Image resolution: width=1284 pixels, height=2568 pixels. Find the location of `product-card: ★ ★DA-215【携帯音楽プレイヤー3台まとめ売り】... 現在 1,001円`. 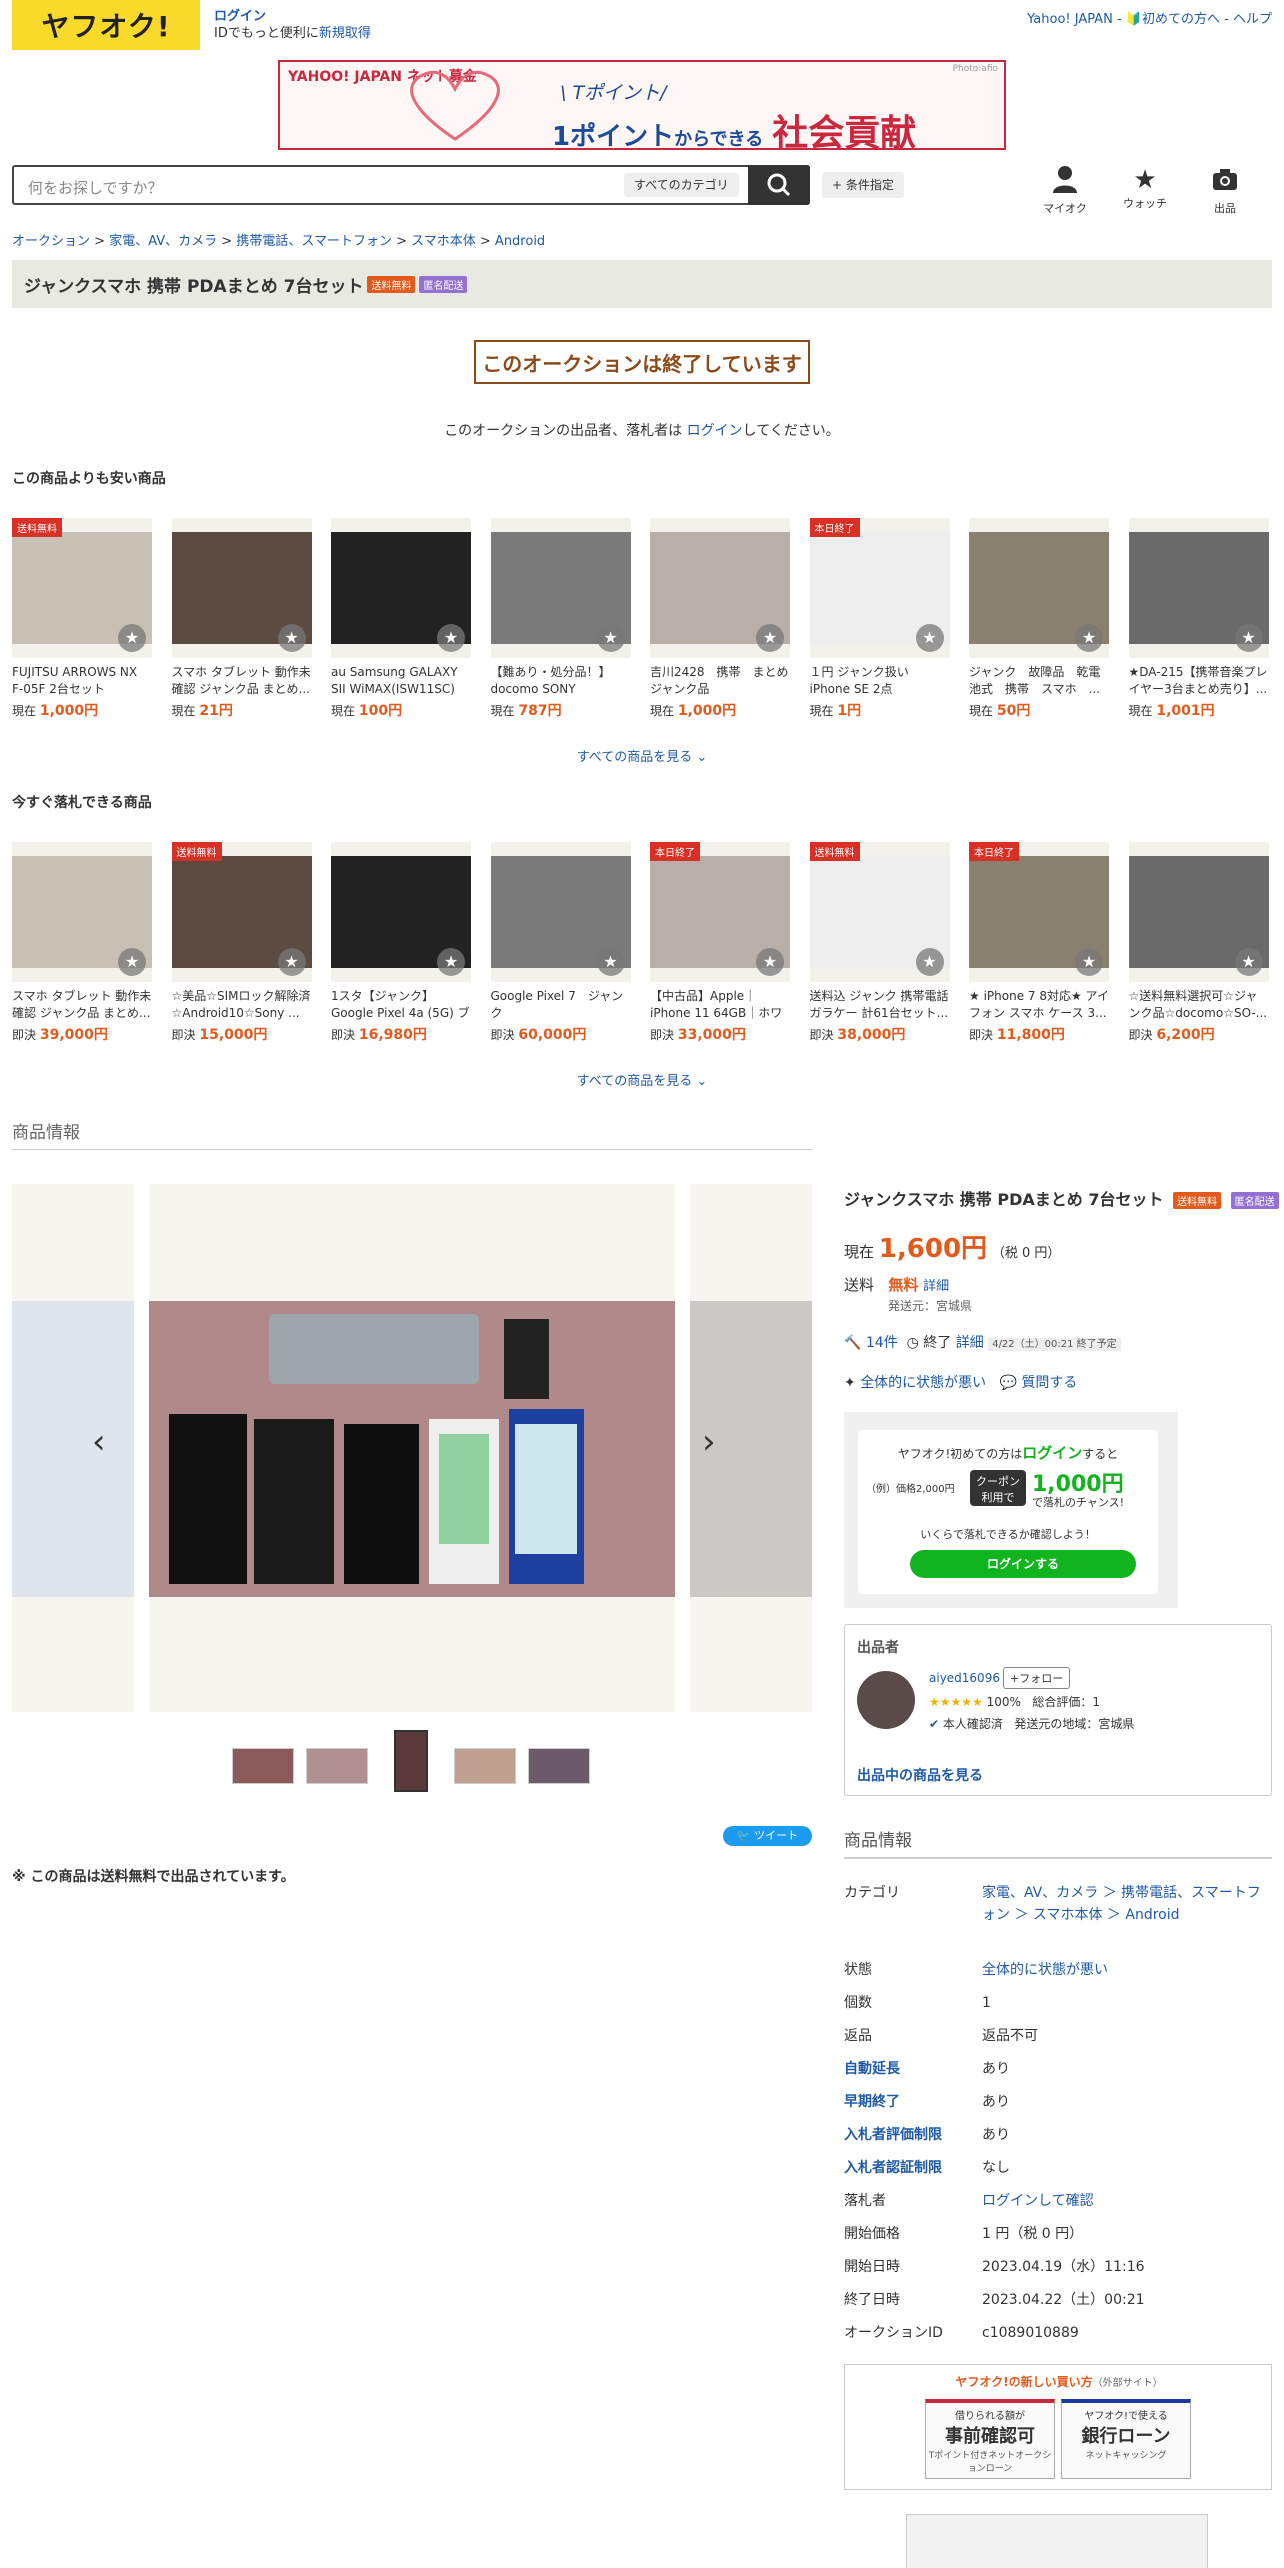

product-card: ★ ★DA-215【携帯音楽プレイヤー3台まとめ売り】... 現在 1,001円 is located at coordinates (1198, 619).